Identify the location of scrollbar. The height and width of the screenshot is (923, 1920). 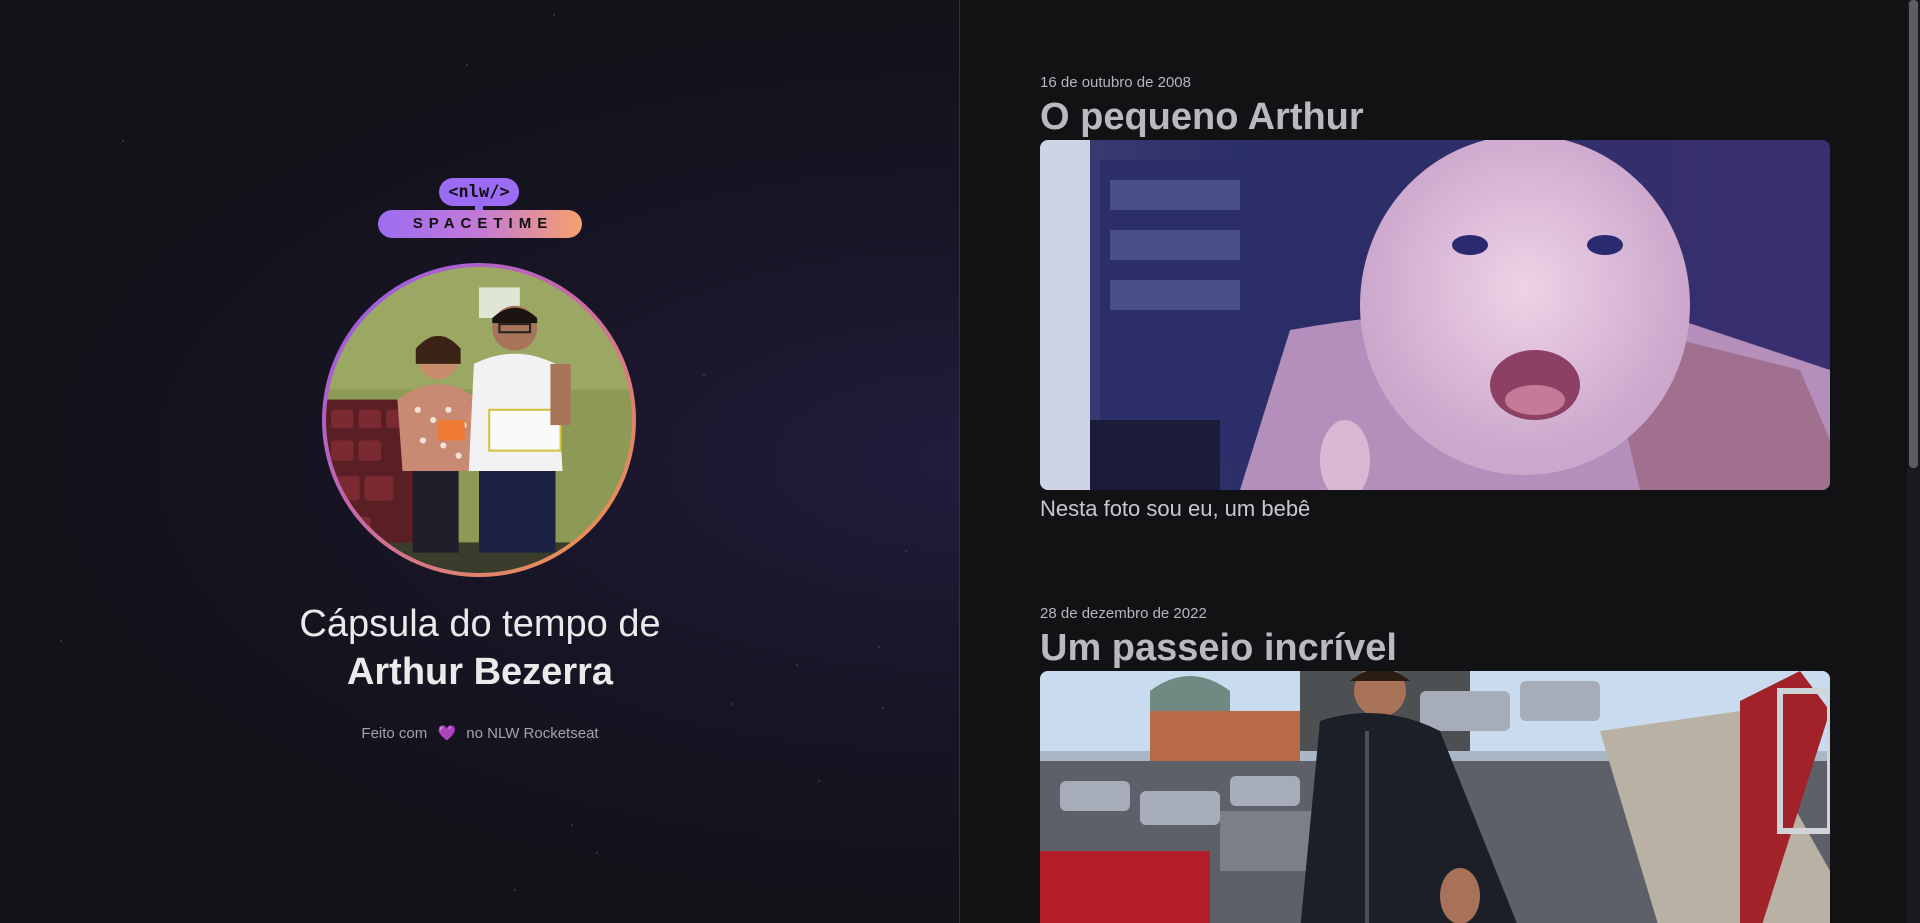
(1913, 461).